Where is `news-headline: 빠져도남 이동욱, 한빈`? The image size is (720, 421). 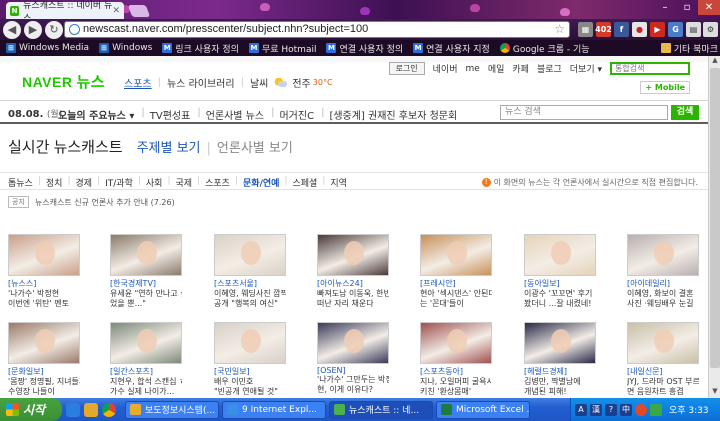
news-headline: 빠져도남 이동욱, 한빈 is located at coordinates (353, 294).